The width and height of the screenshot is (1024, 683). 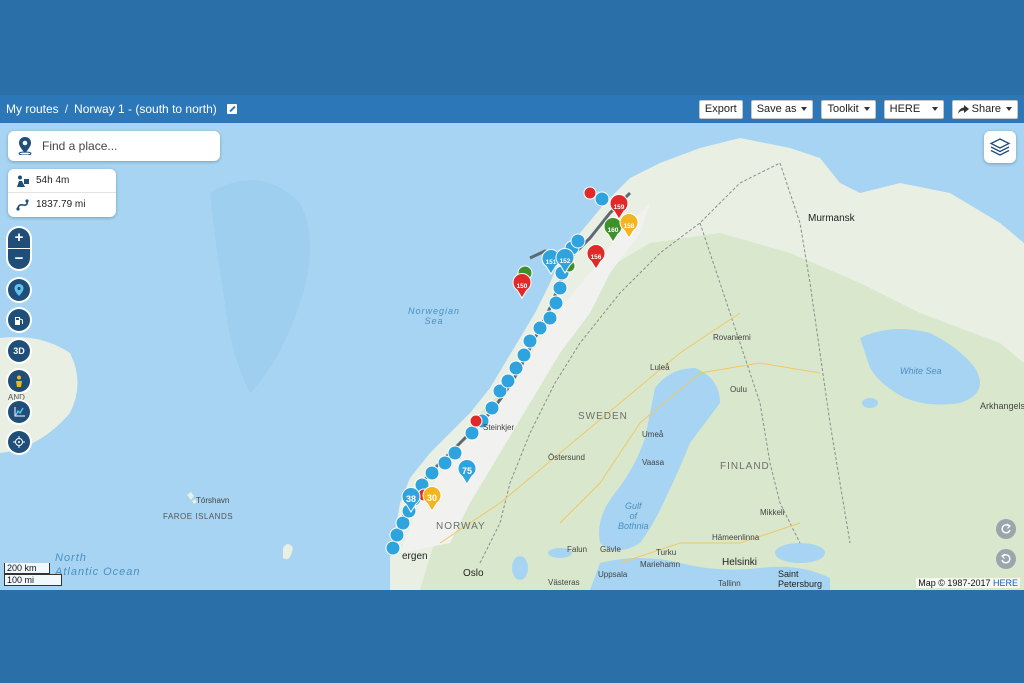 What do you see at coordinates (963, 109) in the screenshot?
I see `share-icon` at bounding box center [963, 109].